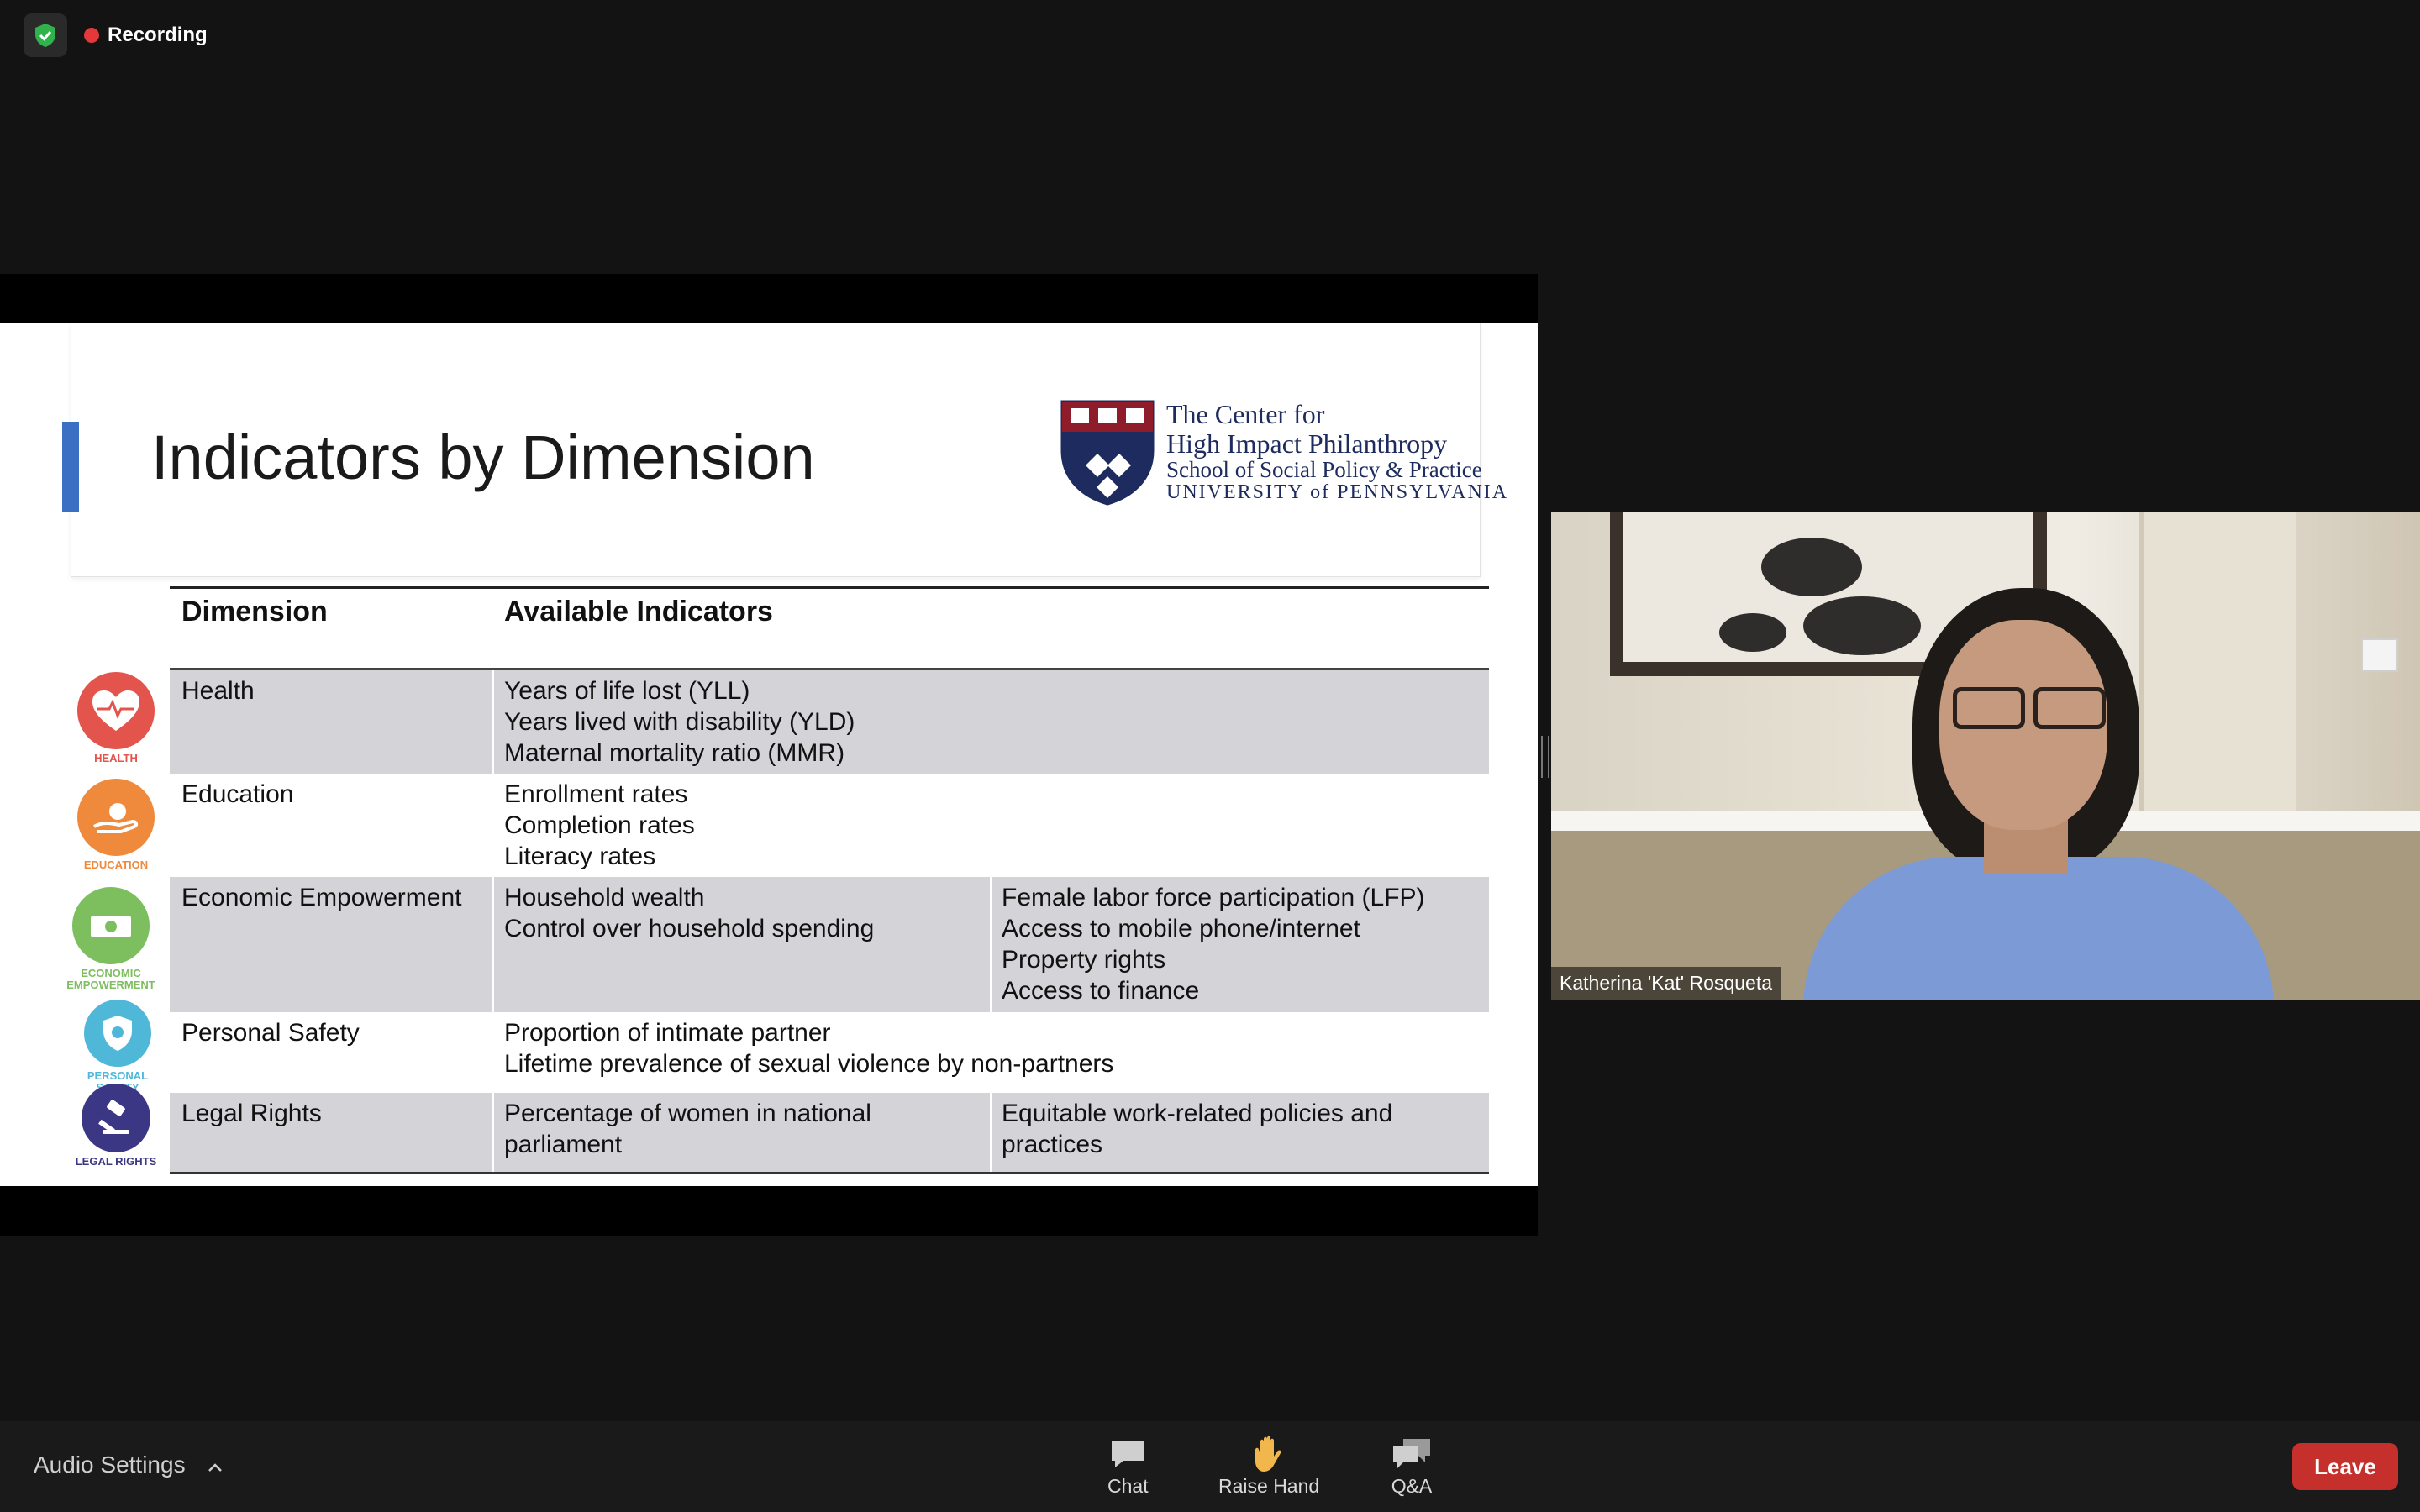 The width and height of the screenshot is (2420, 1512). What do you see at coordinates (116, 864) in the screenshot?
I see `icon-caption: EDUCATION` at bounding box center [116, 864].